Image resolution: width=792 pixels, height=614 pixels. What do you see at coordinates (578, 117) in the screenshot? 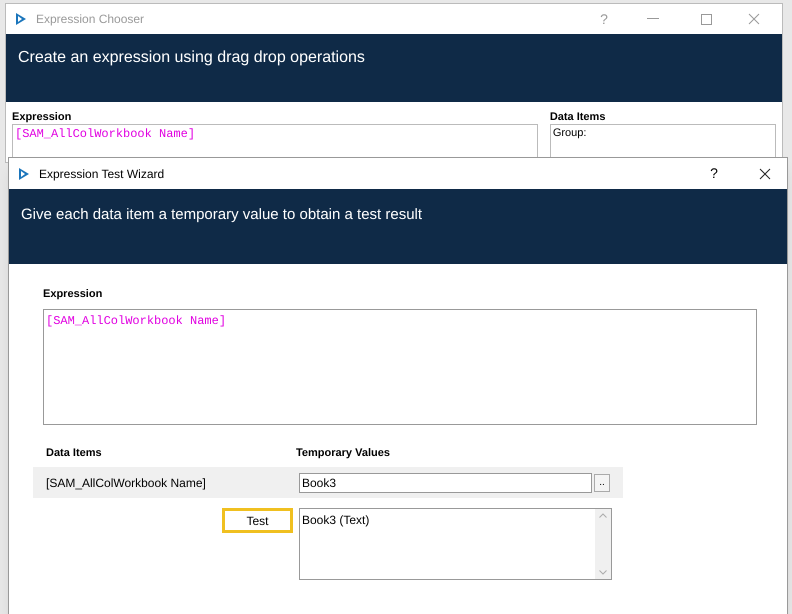
I see `field-label: Data Items` at bounding box center [578, 117].